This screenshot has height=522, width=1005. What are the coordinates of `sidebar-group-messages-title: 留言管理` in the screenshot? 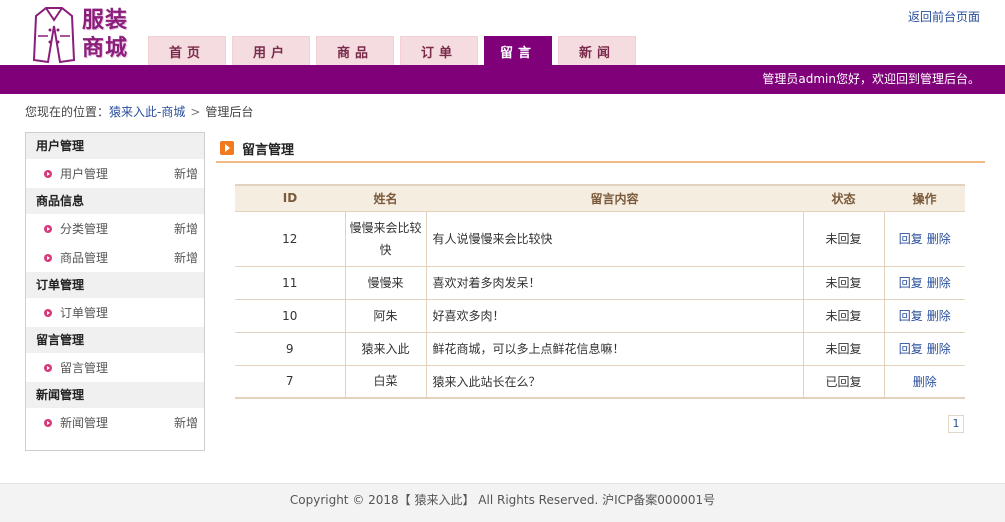 It's located at (115, 340).